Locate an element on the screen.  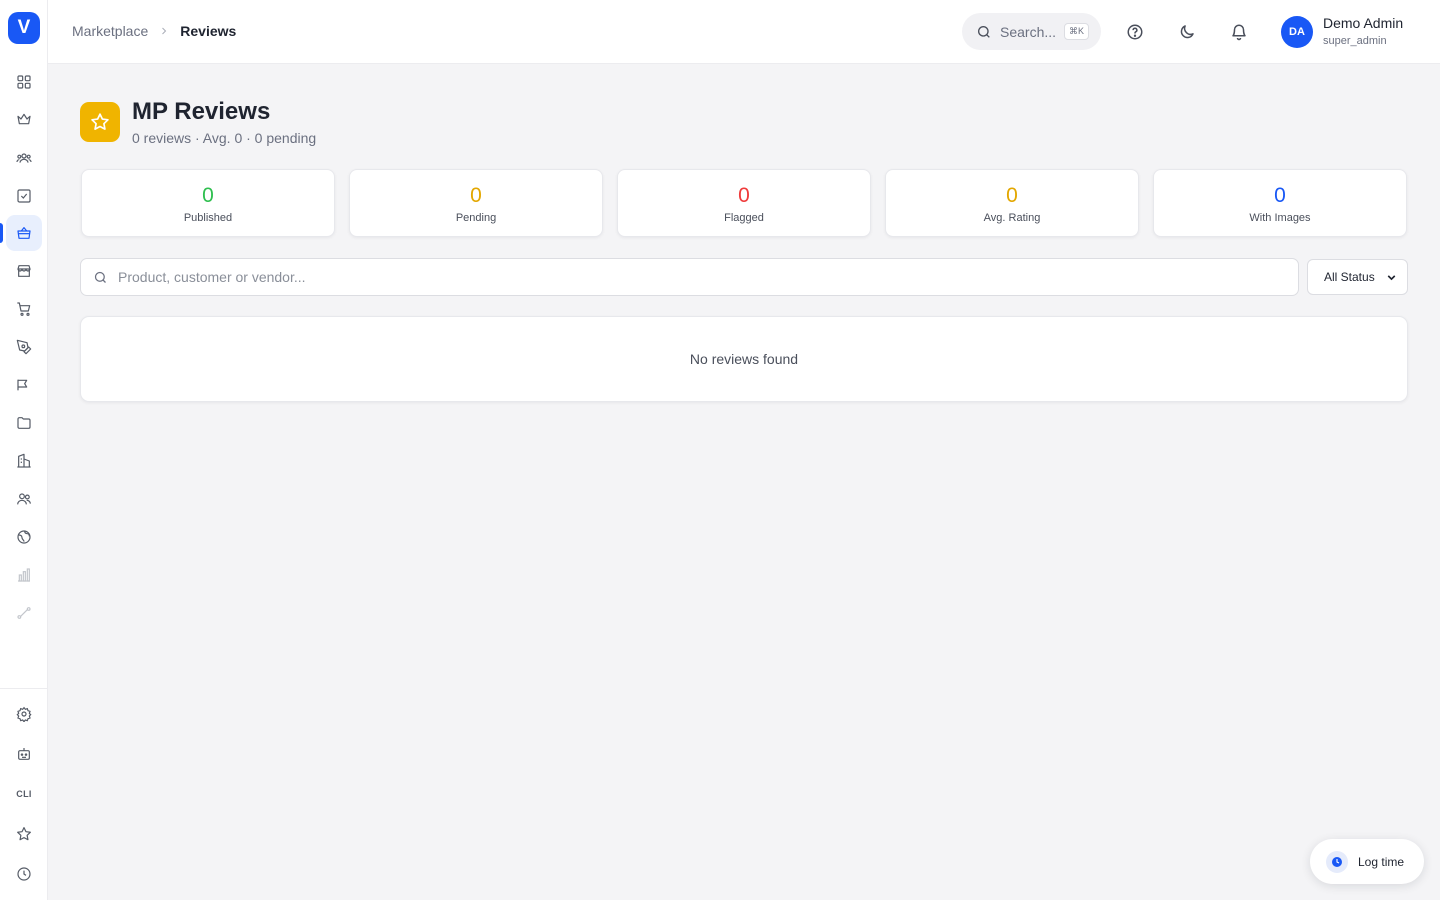
sidebar-item-settings is located at coordinates (24, 714).